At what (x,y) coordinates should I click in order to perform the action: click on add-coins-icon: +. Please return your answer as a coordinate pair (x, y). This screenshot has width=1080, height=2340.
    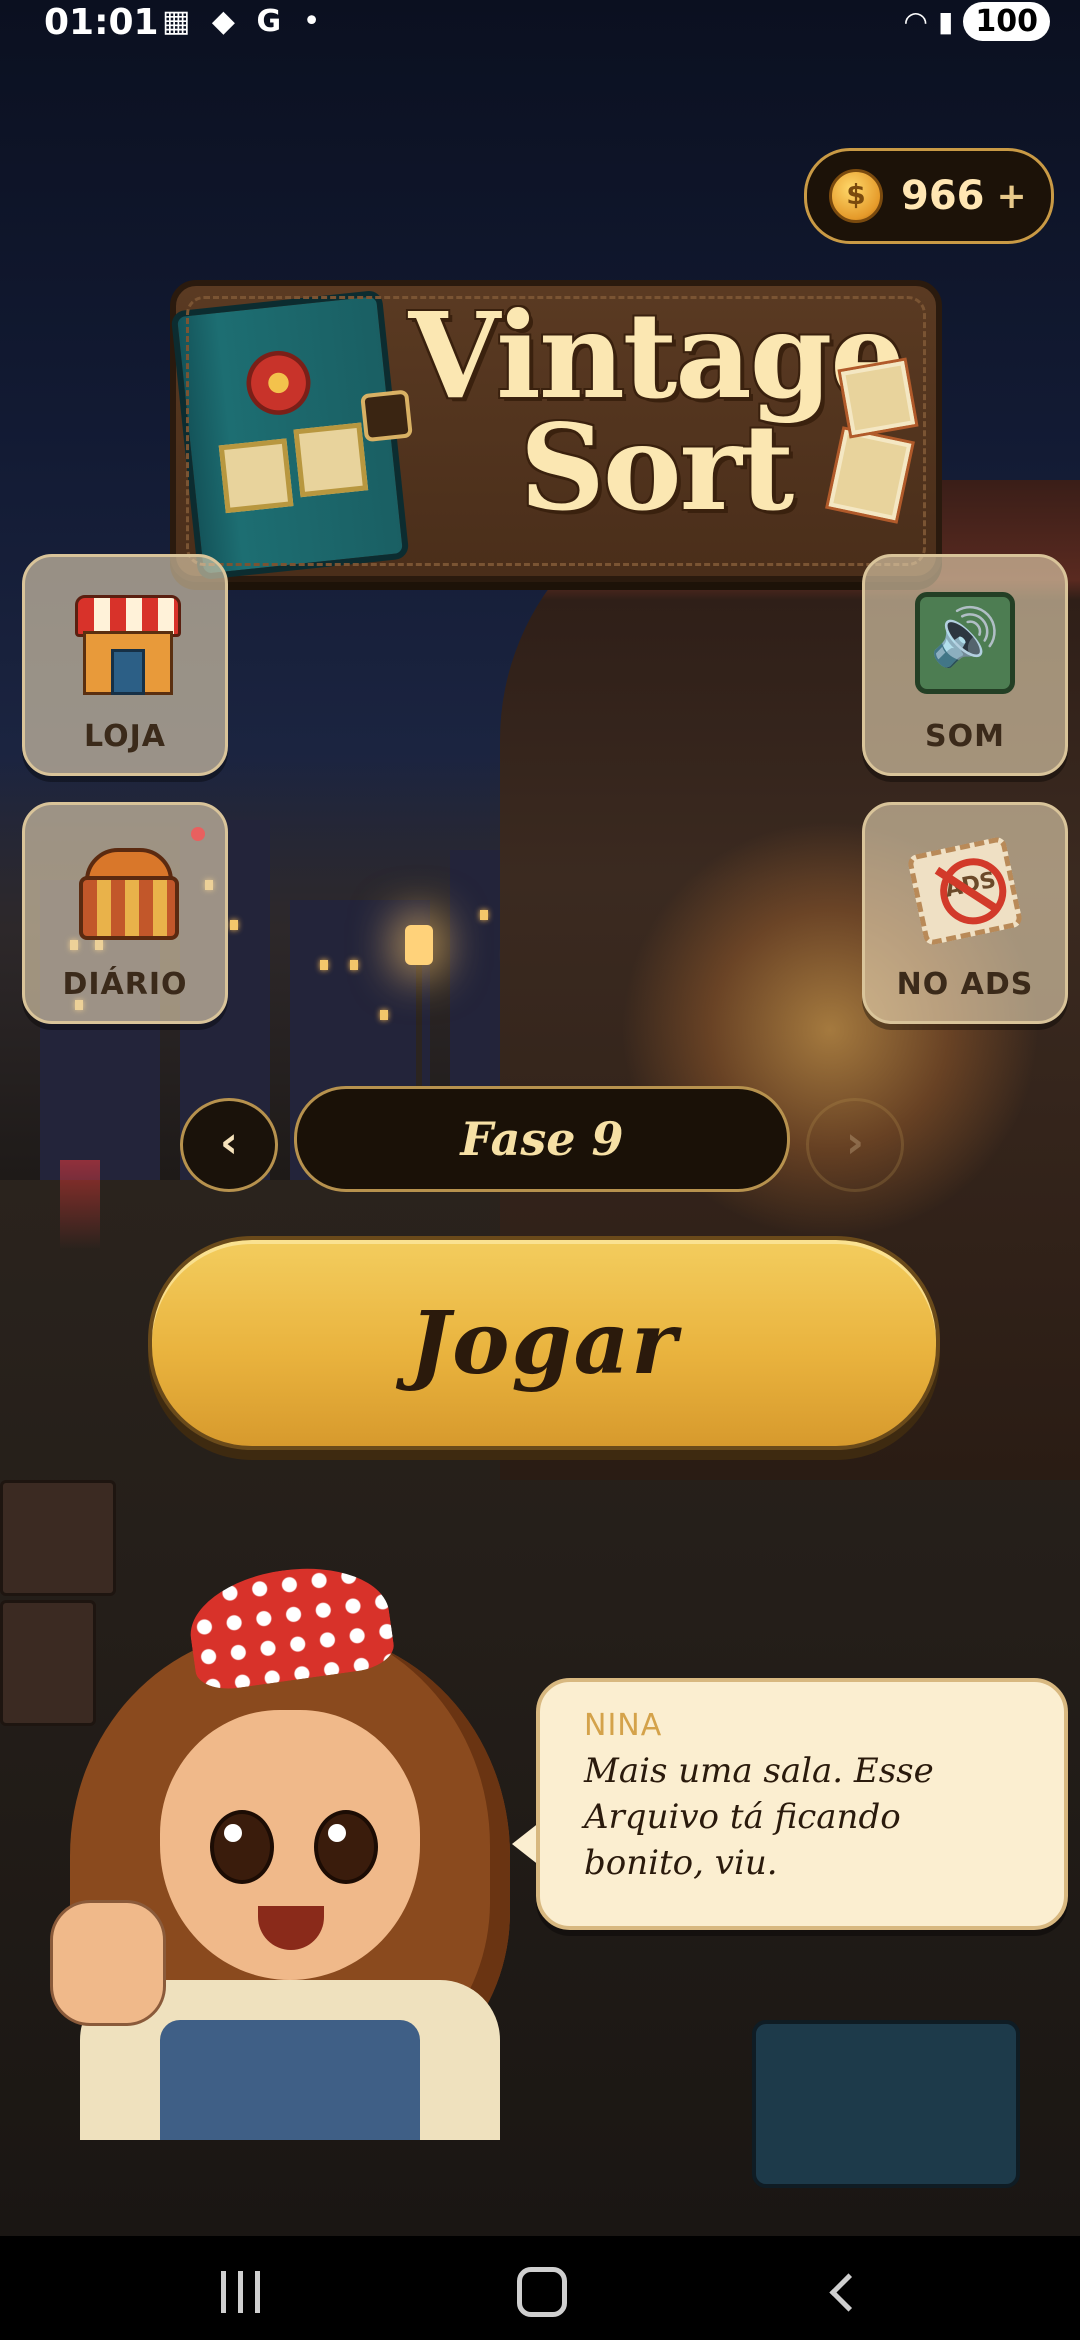
    Looking at the image, I should click on (1011, 196).